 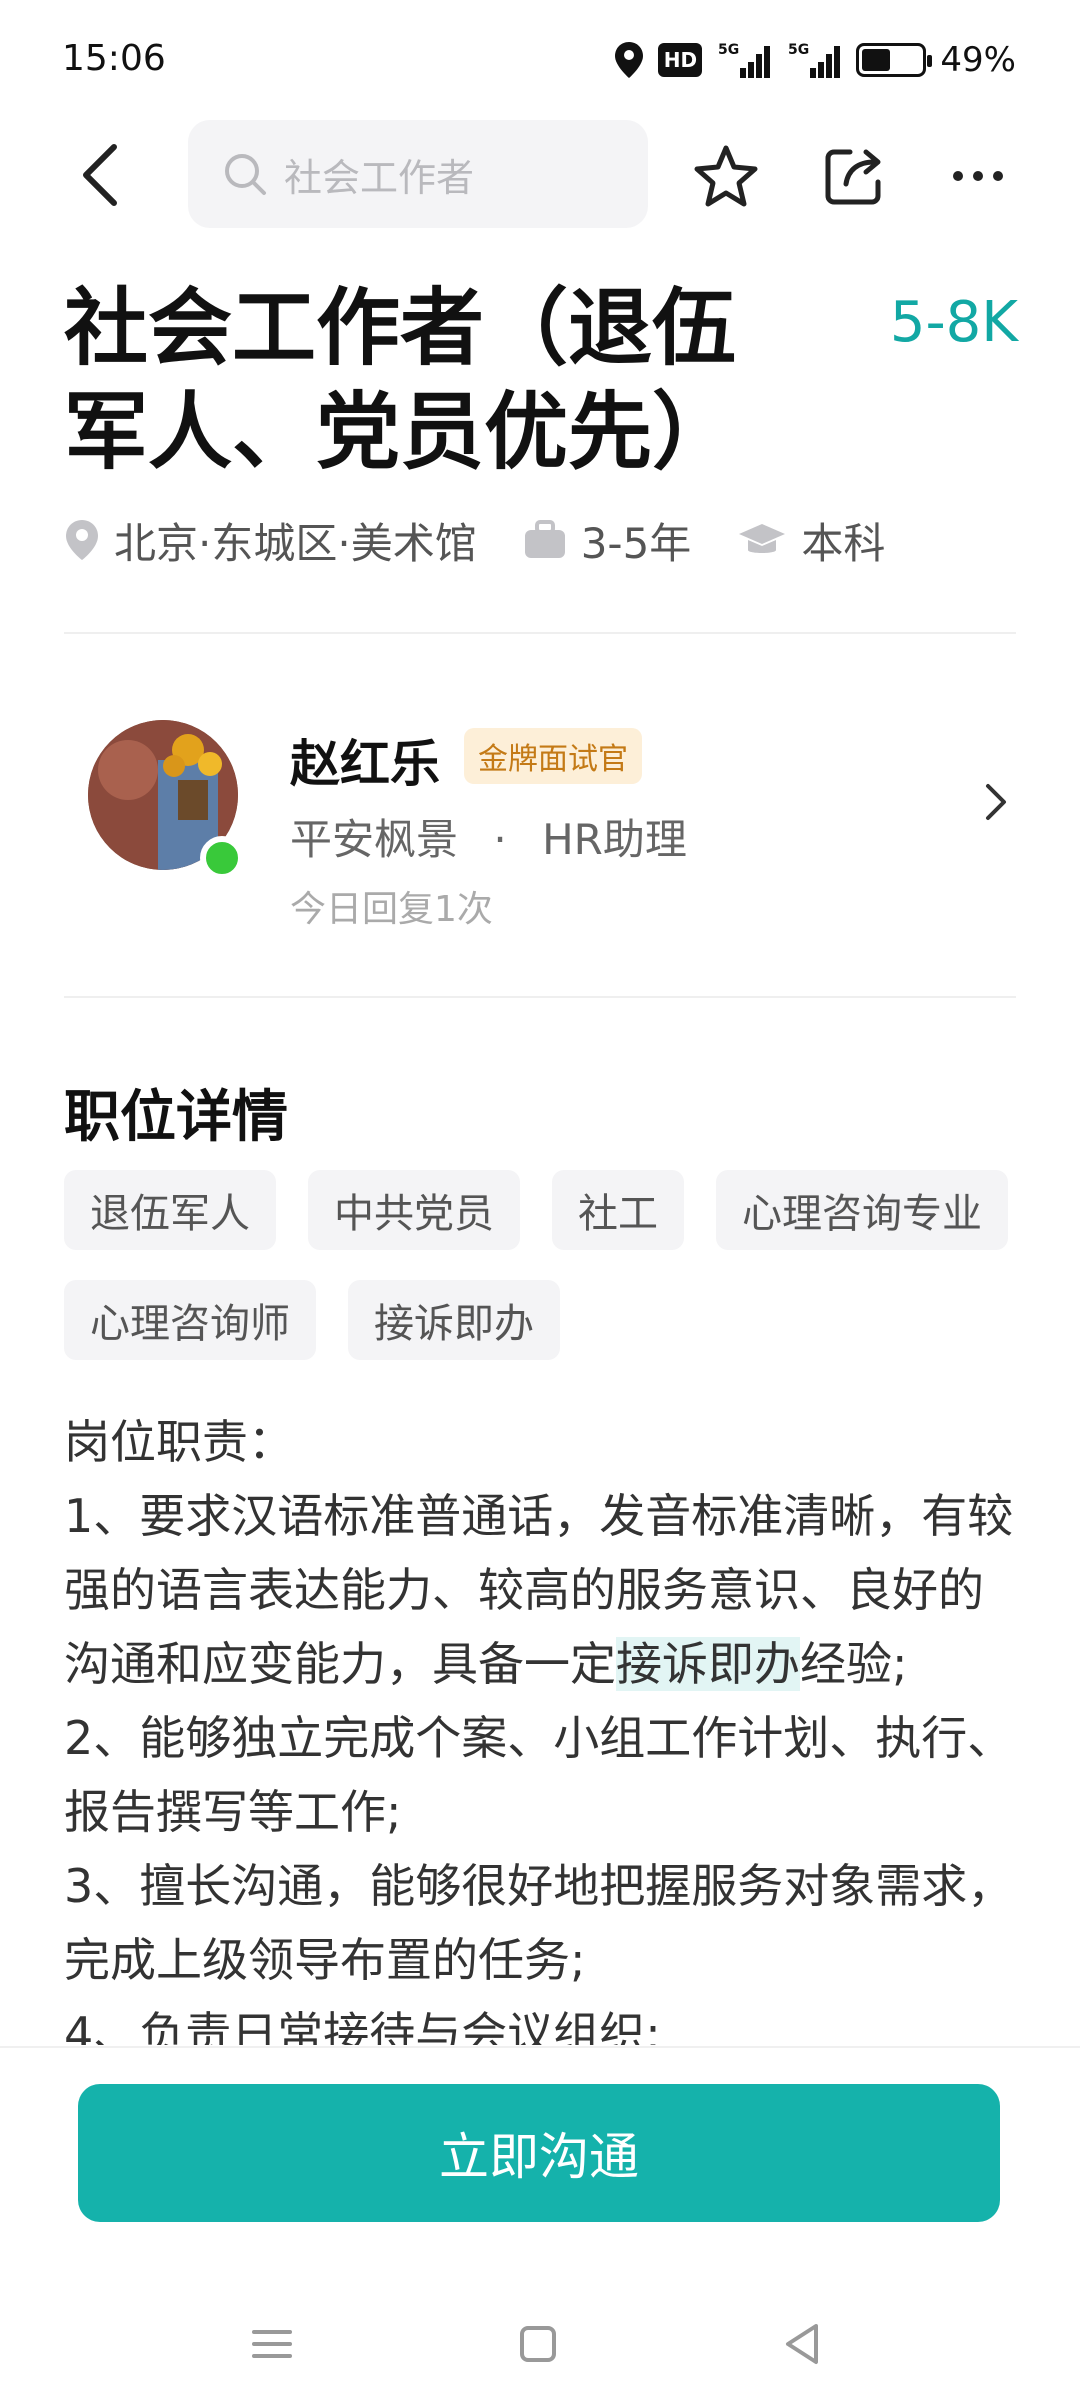 What do you see at coordinates (454, 1320) in the screenshot?
I see `tag: 接诉即办` at bounding box center [454, 1320].